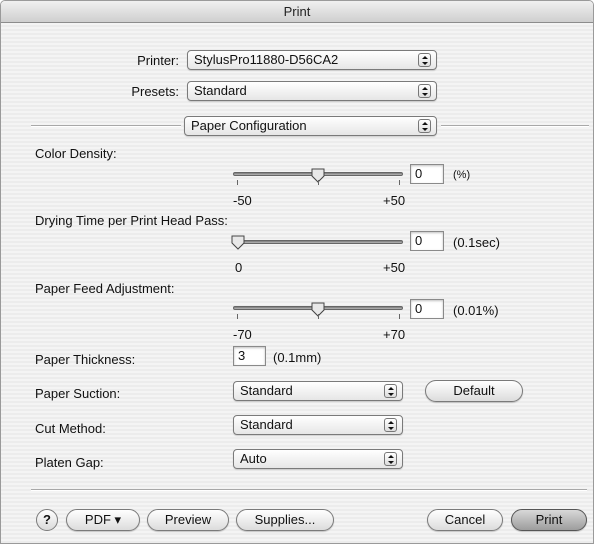 This screenshot has height=544, width=594. I want to click on color-density-label: Color Density:, so click(76, 153).